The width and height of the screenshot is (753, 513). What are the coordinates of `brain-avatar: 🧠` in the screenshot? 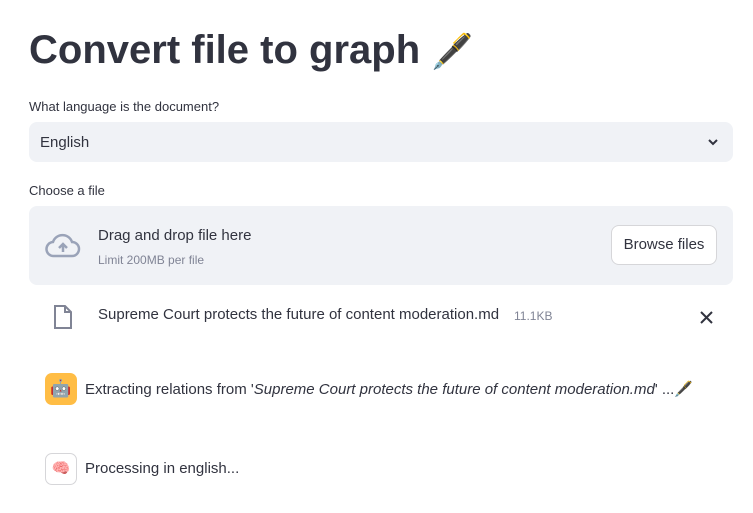 It's located at (61, 469).